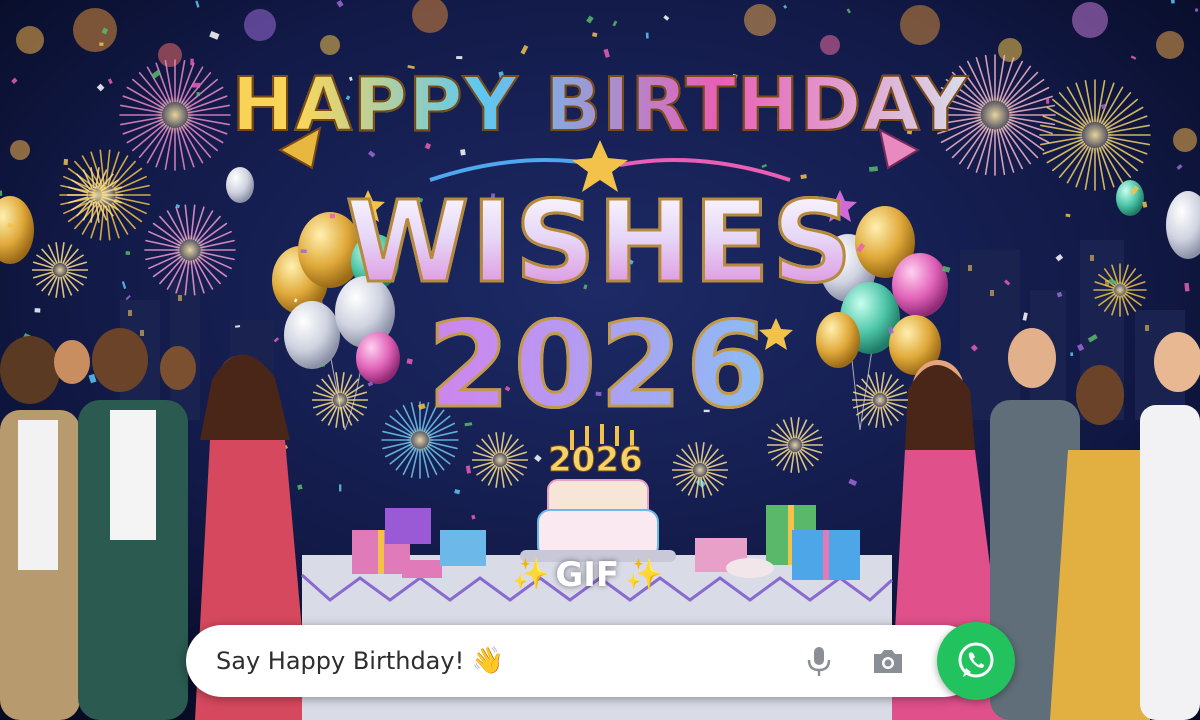 The height and width of the screenshot is (720, 1200). What do you see at coordinates (340, 661) in the screenshot?
I see `message-input-text: Say Happy Birthday!` at bounding box center [340, 661].